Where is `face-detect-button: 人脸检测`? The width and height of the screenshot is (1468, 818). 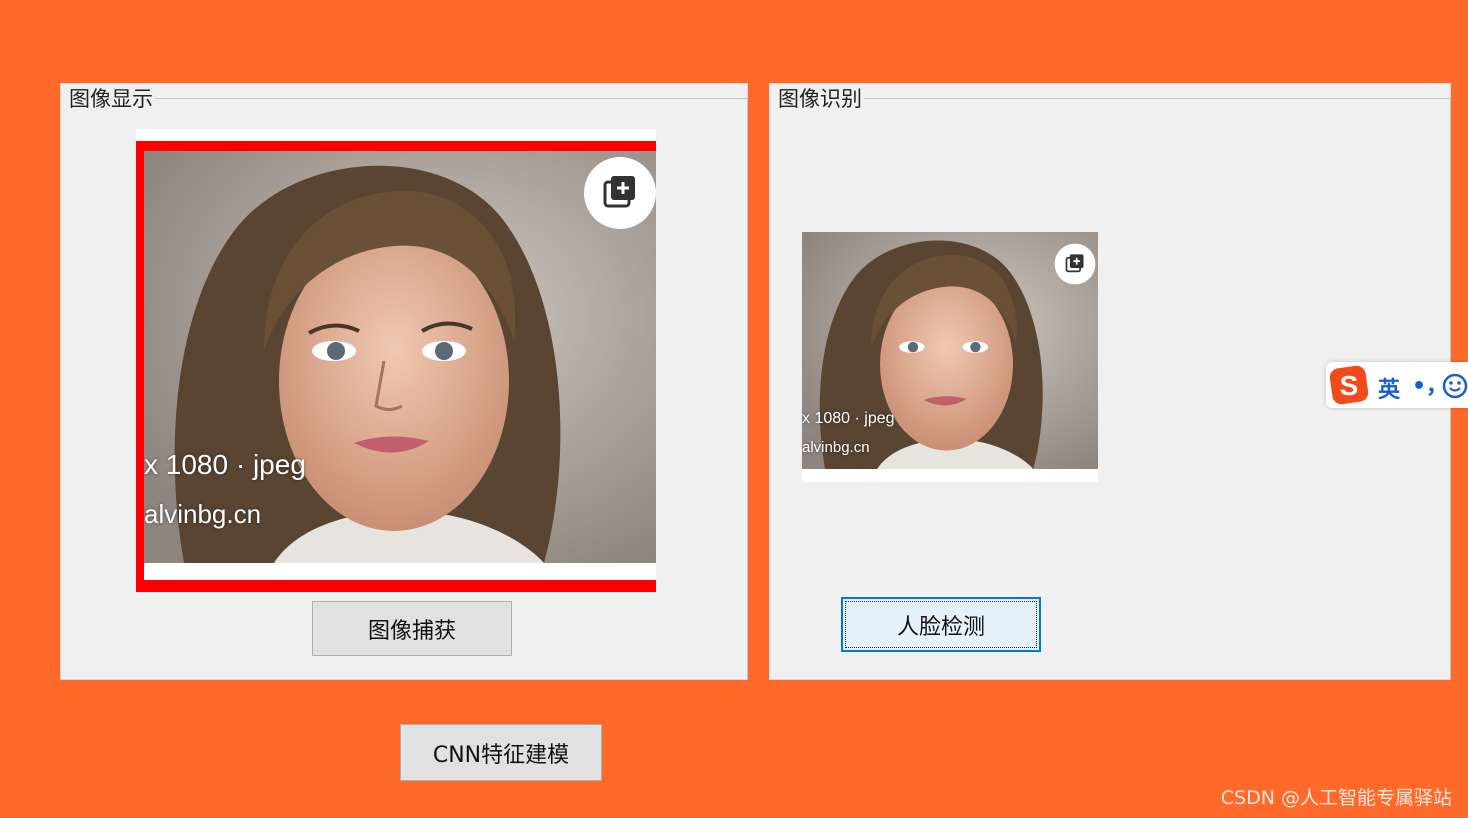 face-detect-button: 人脸检测 is located at coordinates (941, 624).